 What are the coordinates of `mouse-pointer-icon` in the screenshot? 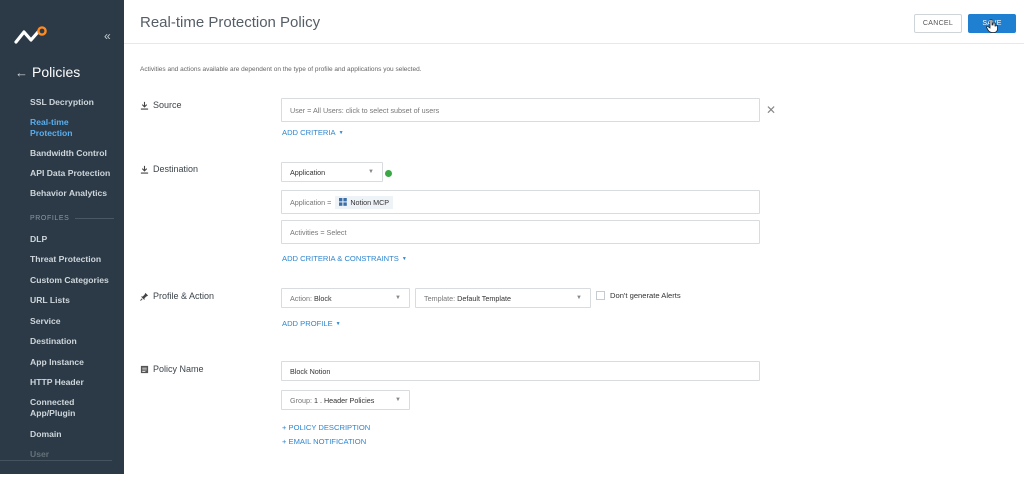 It's located at (992, 26).